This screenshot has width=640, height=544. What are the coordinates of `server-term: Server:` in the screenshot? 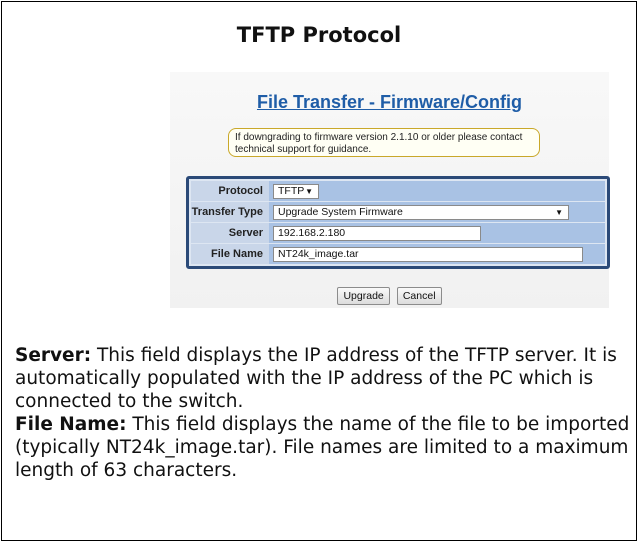 It's located at (53, 355).